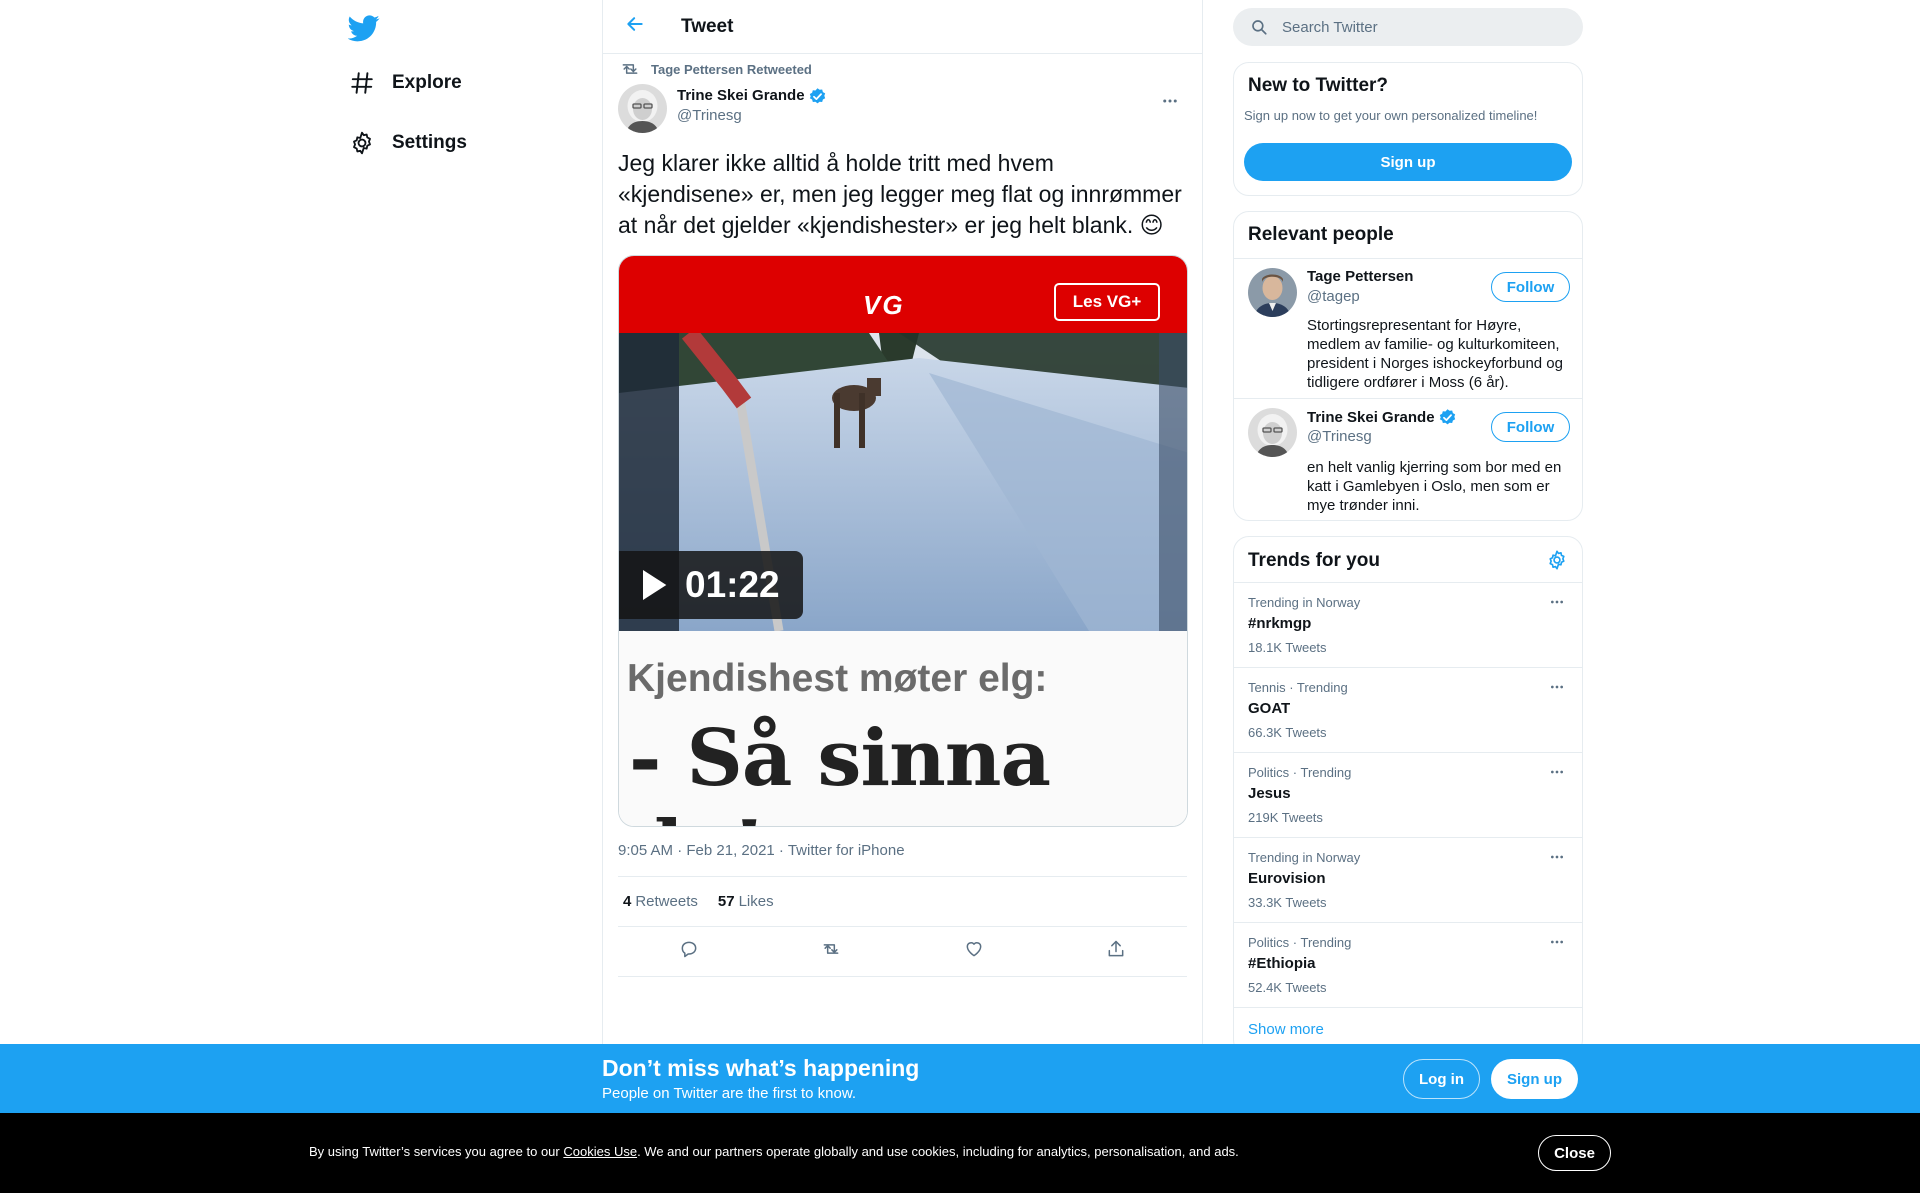 This screenshot has width=1920, height=1193. I want to click on retweeted-by: Tage Pettersen Retweeted, so click(731, 69).